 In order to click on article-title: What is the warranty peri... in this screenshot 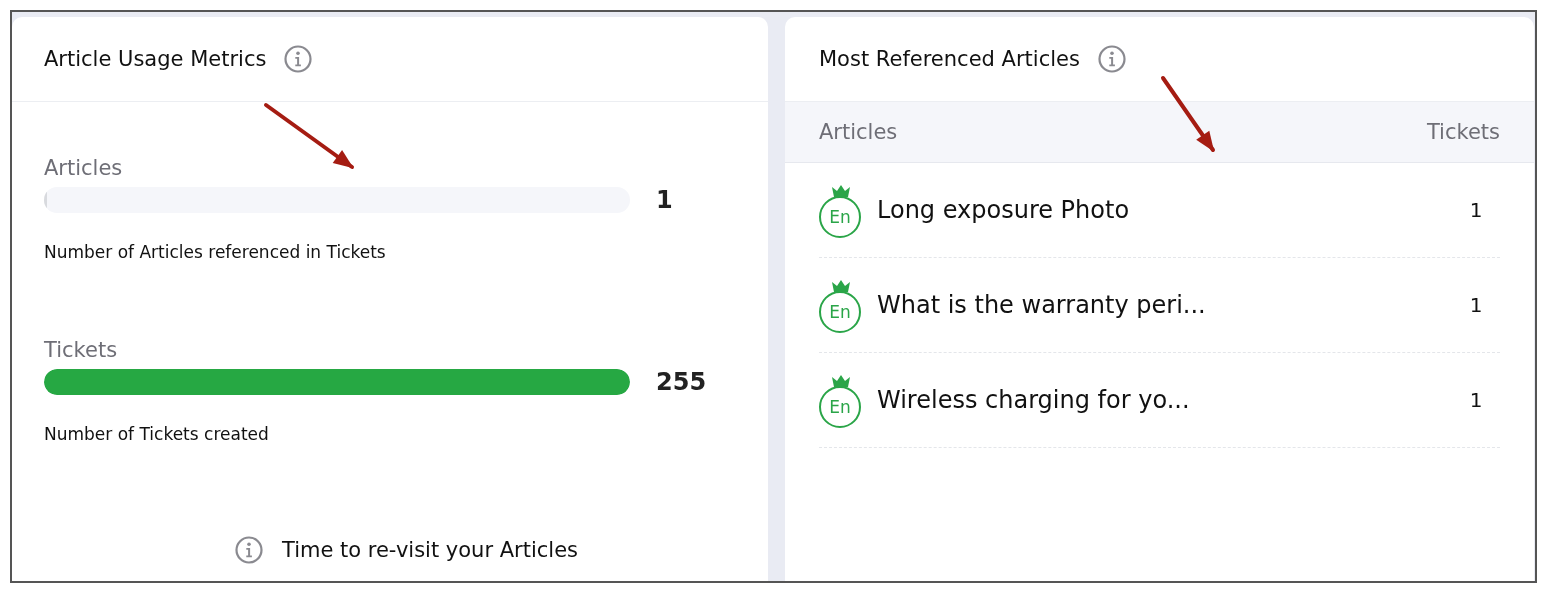, I will do `click(1156, 305)`.